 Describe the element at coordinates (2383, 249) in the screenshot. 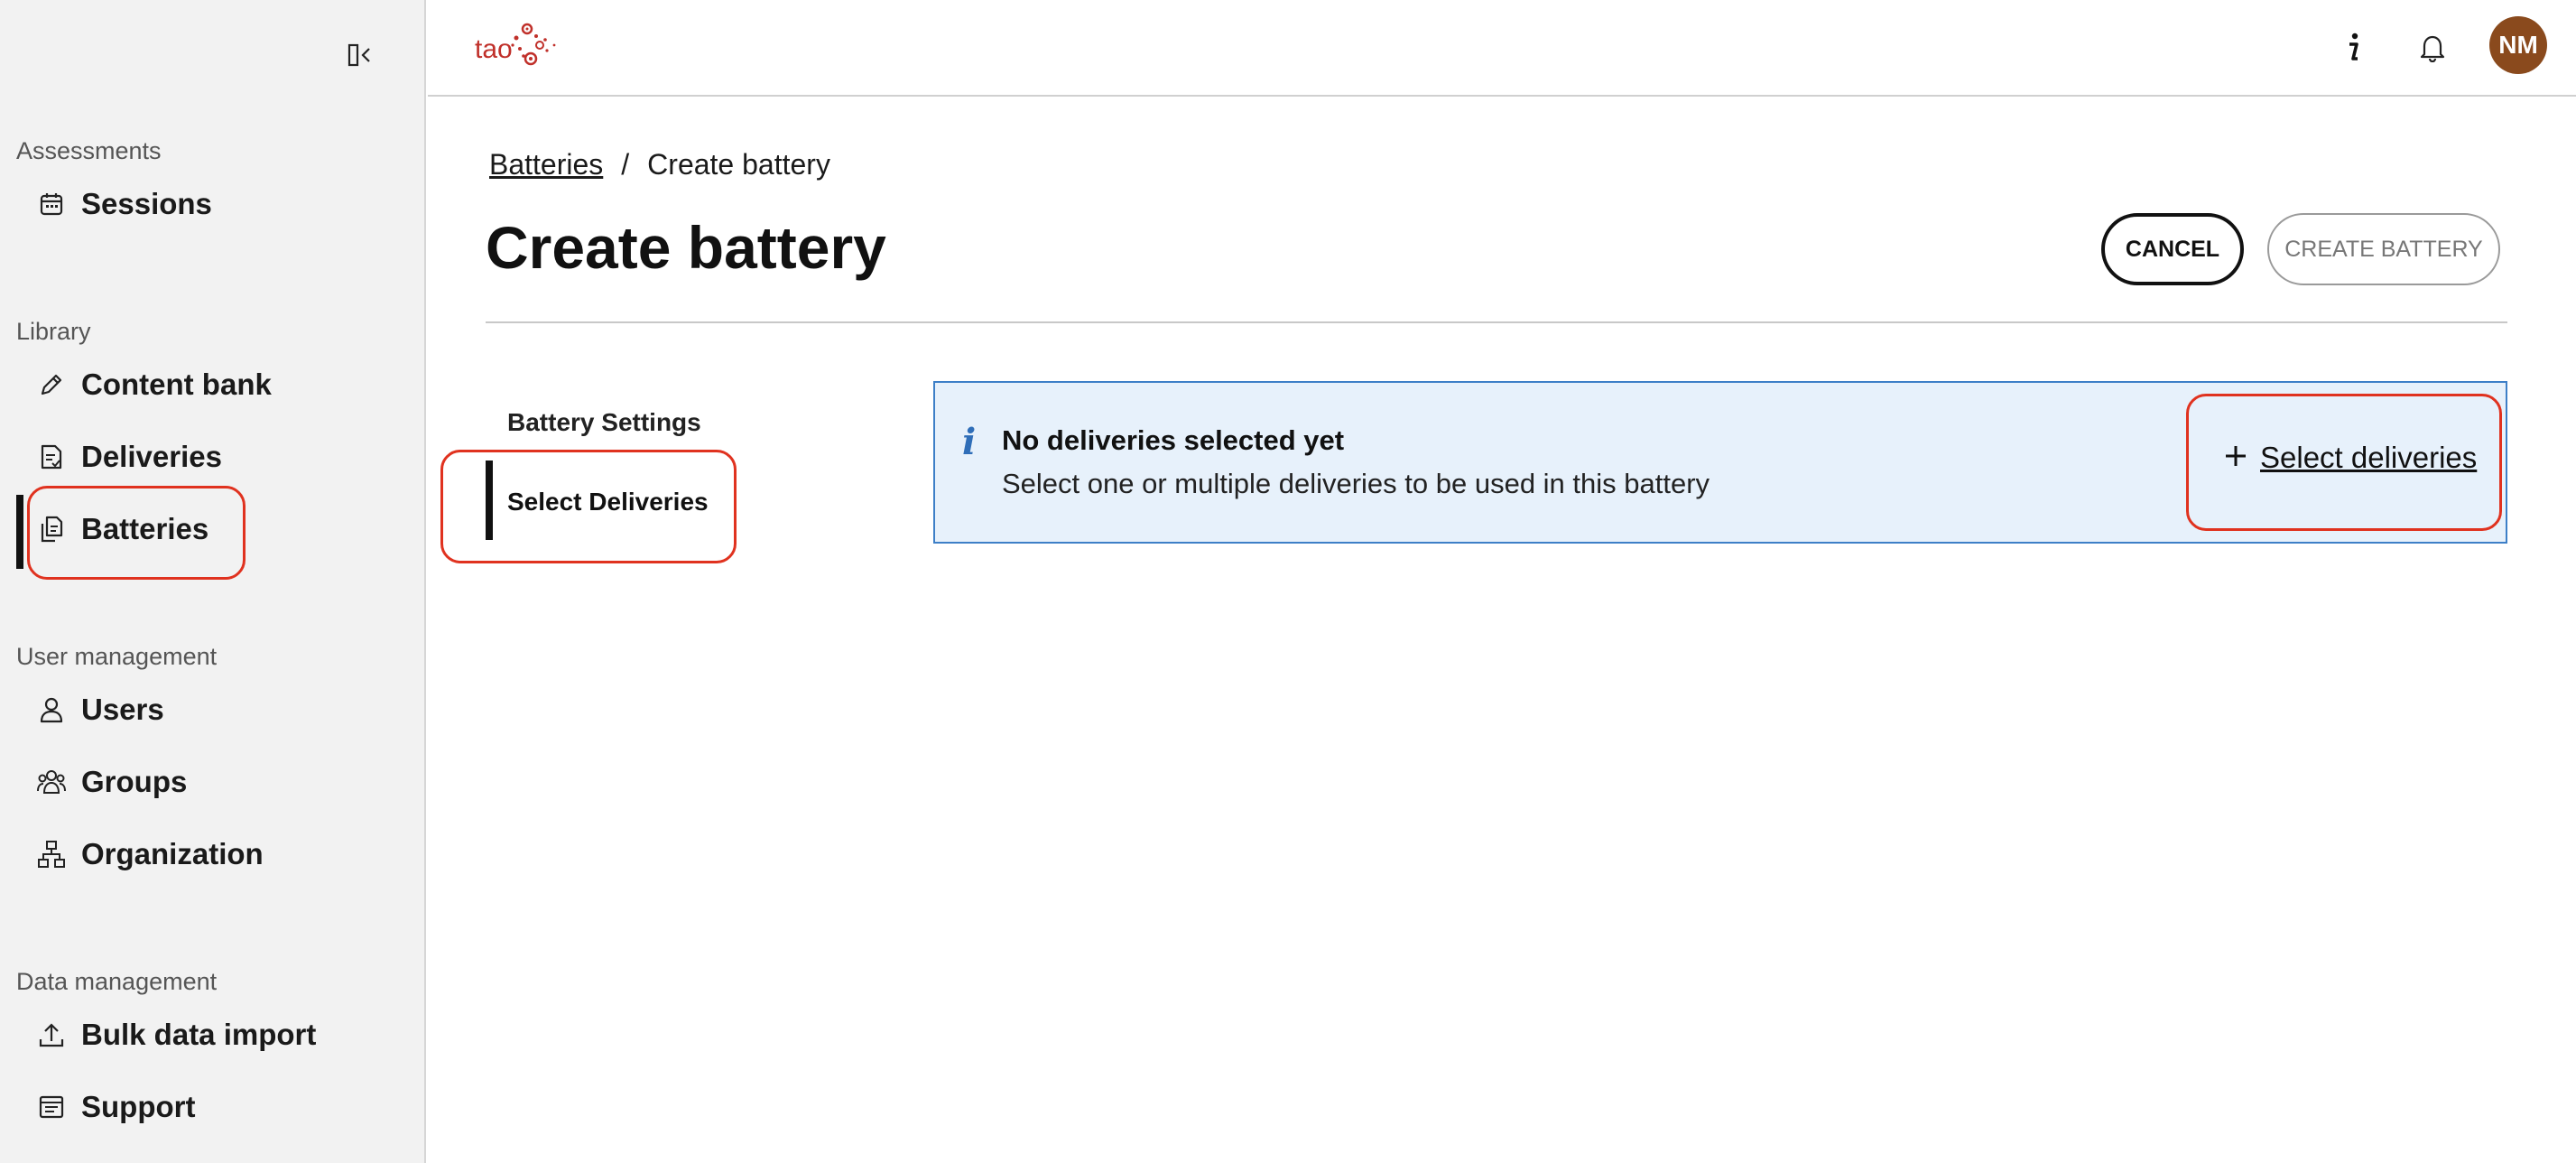

I see `create-battery-button: CREATE BATTERY` at that location.